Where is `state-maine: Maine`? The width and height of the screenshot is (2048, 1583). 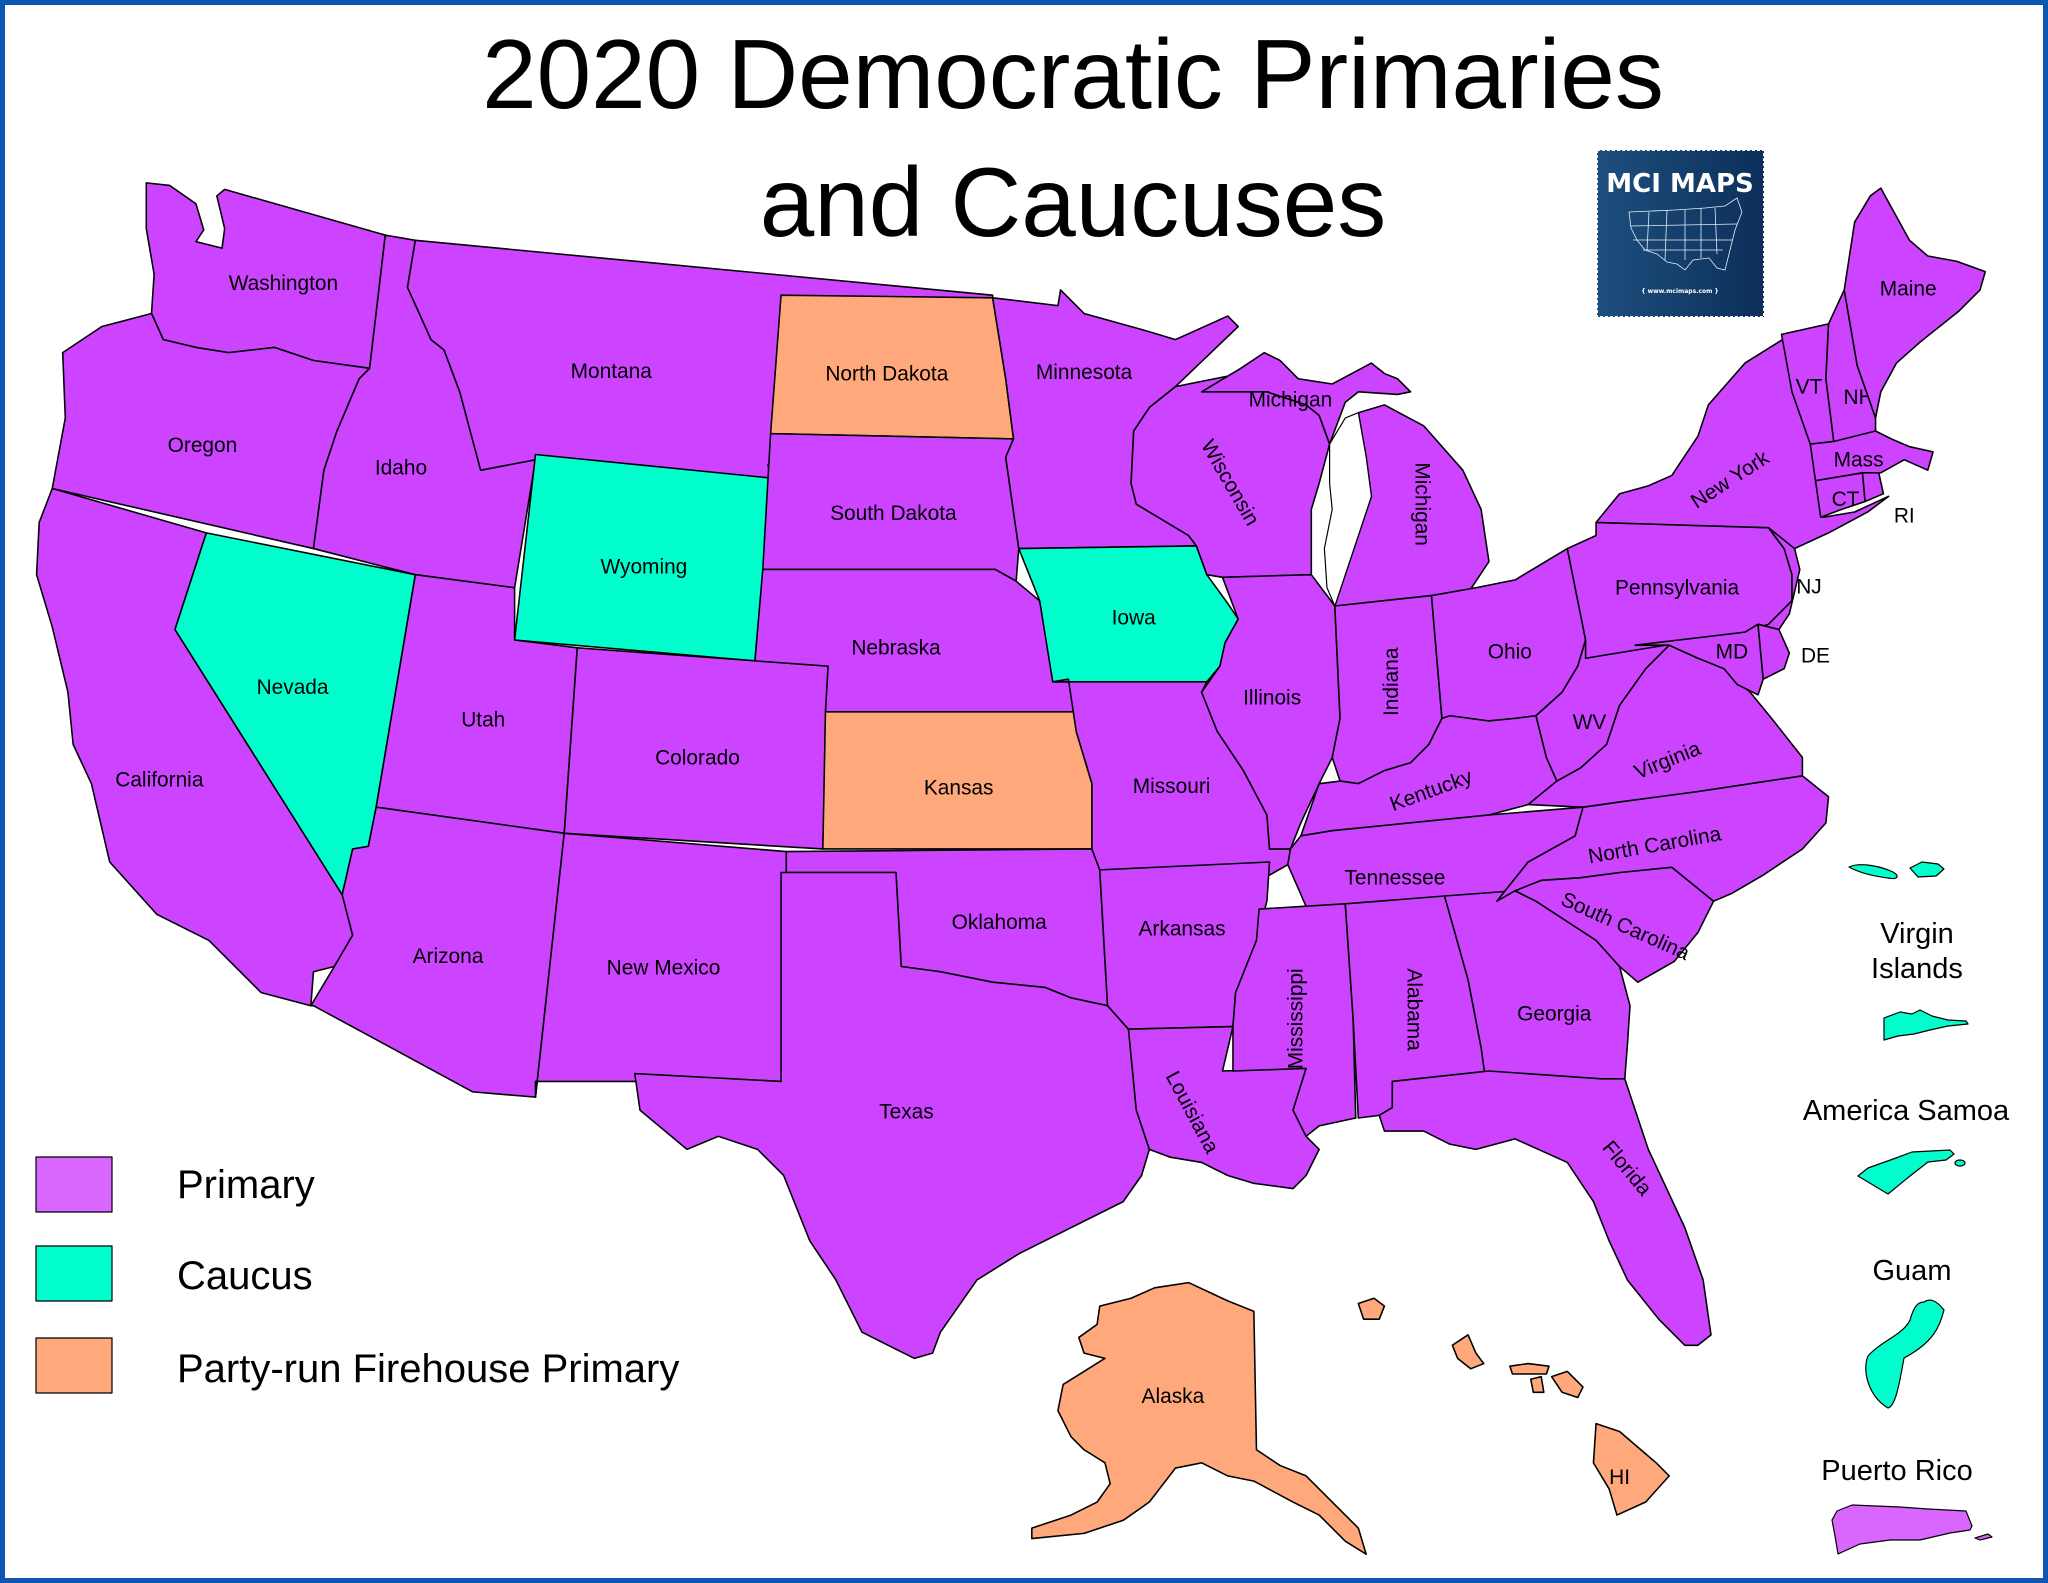 state-maine: Maine is located at coordinates (1915, 303).